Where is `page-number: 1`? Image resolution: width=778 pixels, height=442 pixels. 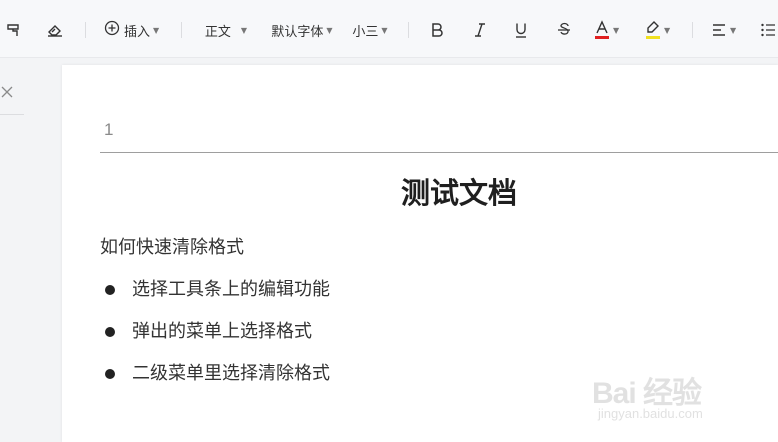
page-number: 1 is located at coordinates (109, 129).